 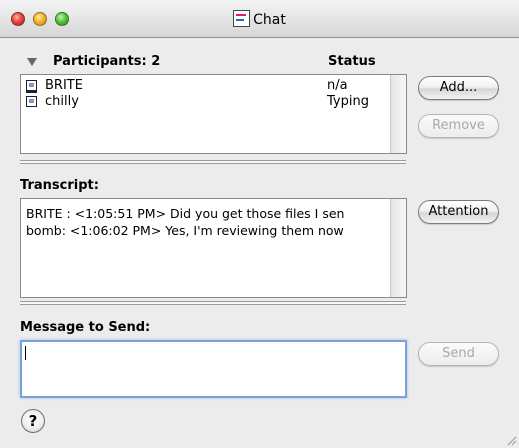 What do you see at coordinates (59, 185) in the screenshot?
I see `transcript-label: Transcript:` at bounding box center [59, 185].